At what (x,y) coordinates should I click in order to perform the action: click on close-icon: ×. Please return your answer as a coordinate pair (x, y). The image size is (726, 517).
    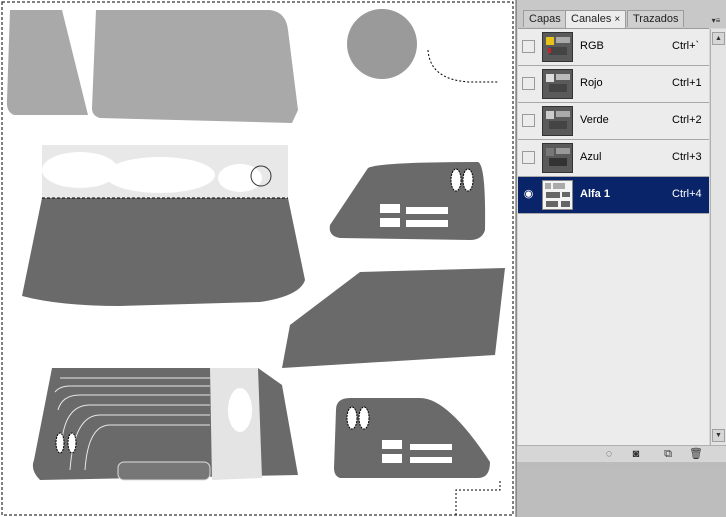
    Looking at the image, I should click on (617, 19).